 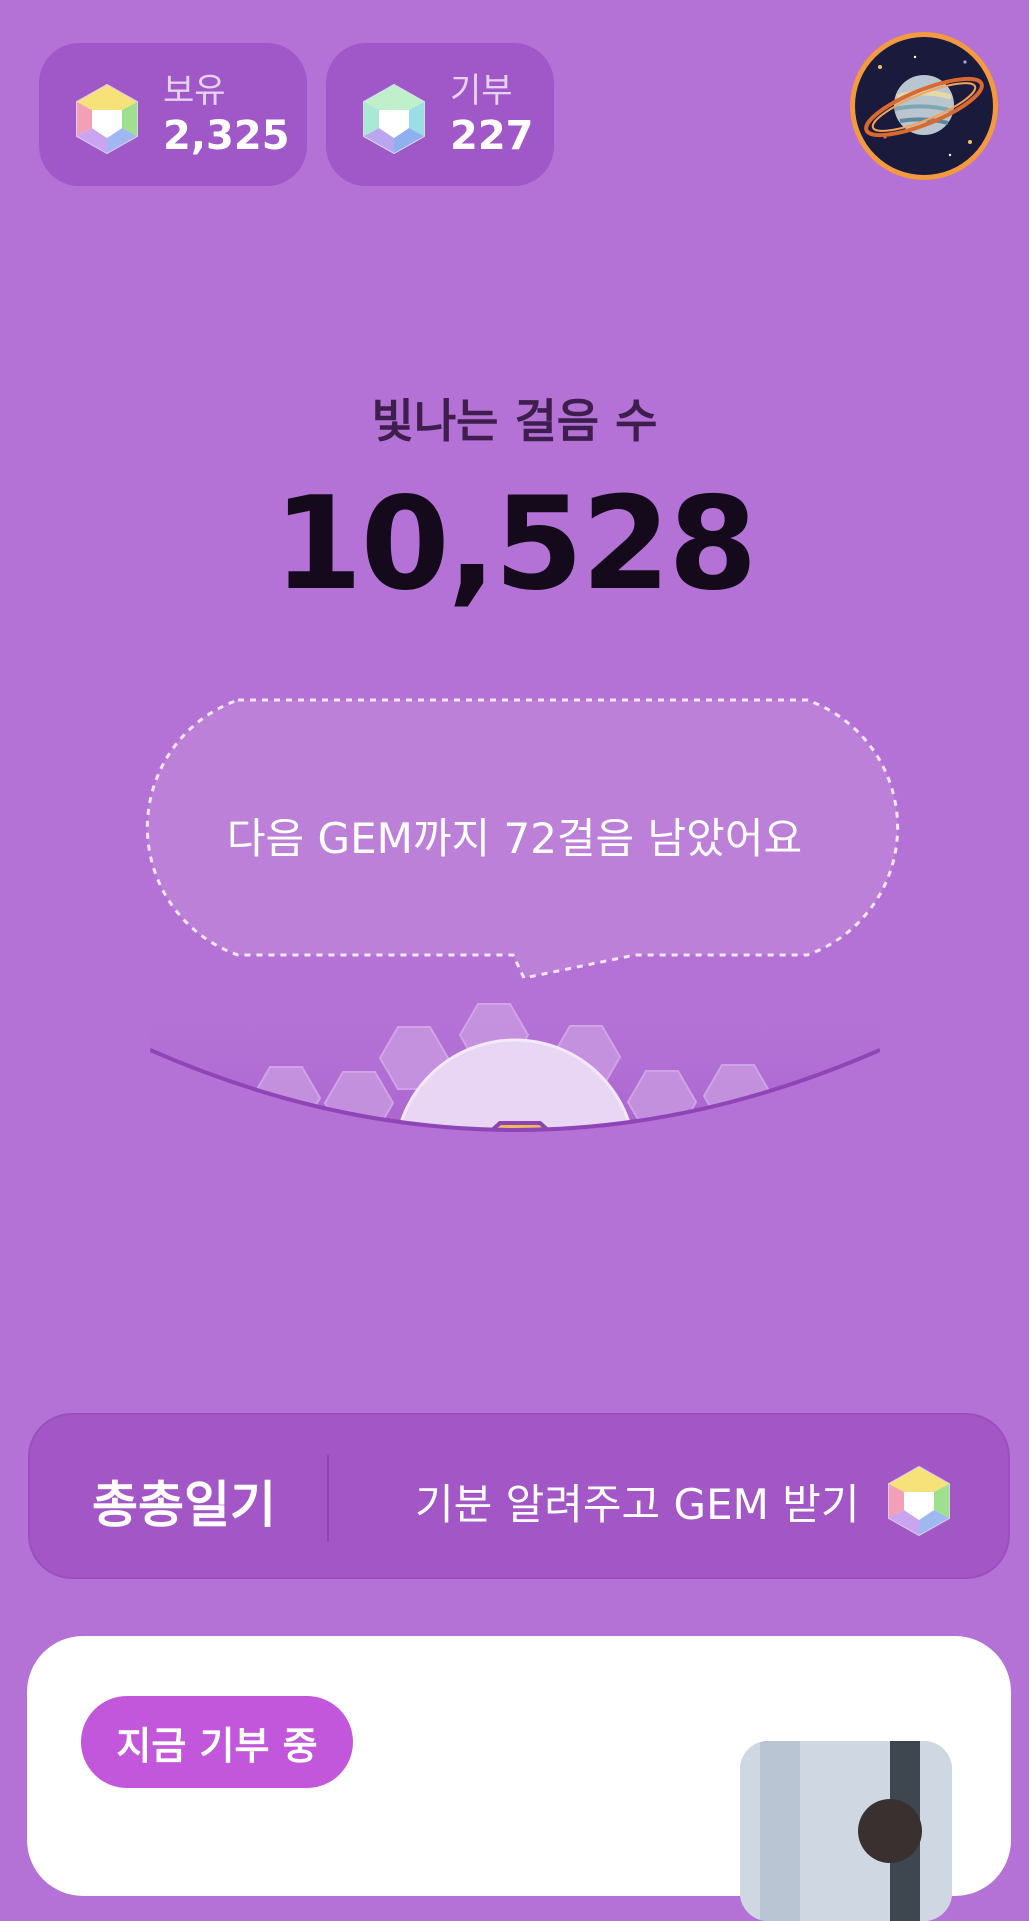 I want to click on diary-bar: 총총일기 기분 알려주고 GEM 받기, so click(x=519, y=1496).